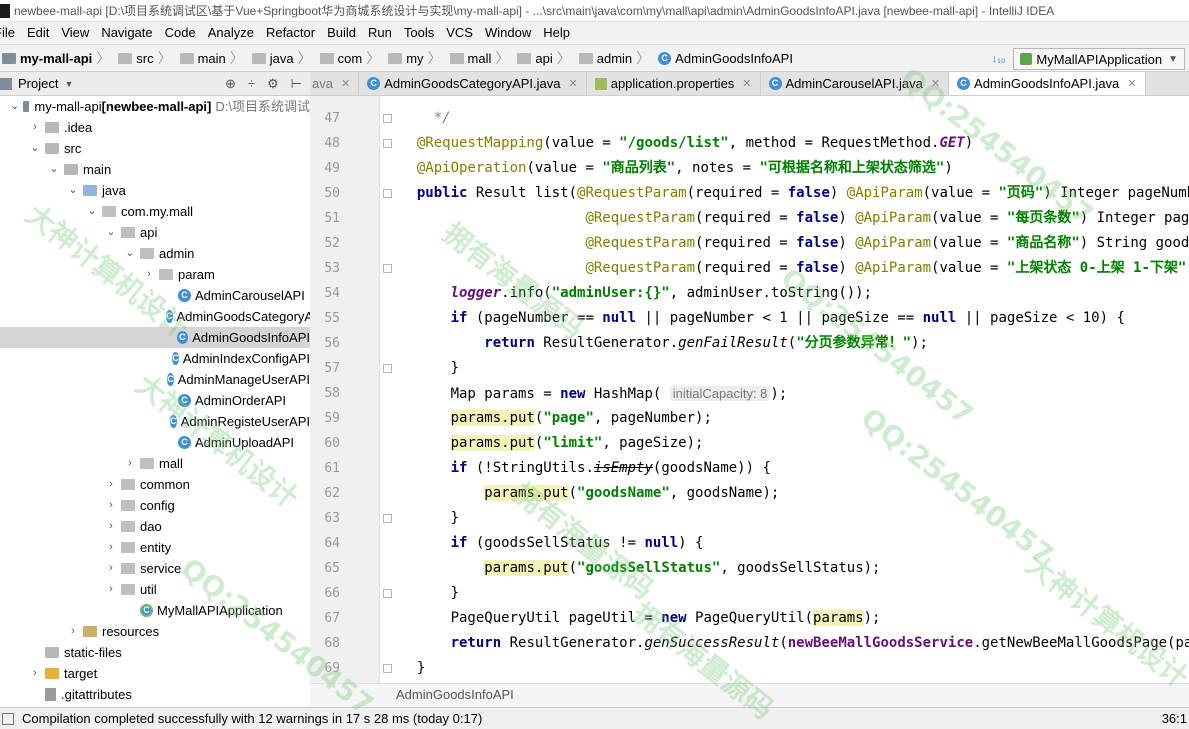 The image size is (1189, 729). I want to click on tree-item: C AdminGoodsInfoAPI, so click(155, 337).